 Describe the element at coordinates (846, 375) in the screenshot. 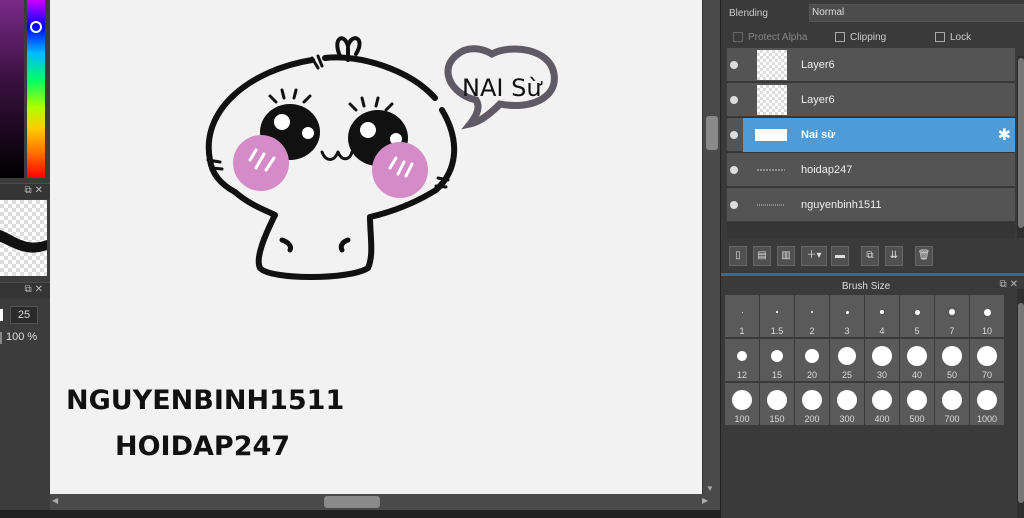

I see `brush-size-label: 25` at that location.